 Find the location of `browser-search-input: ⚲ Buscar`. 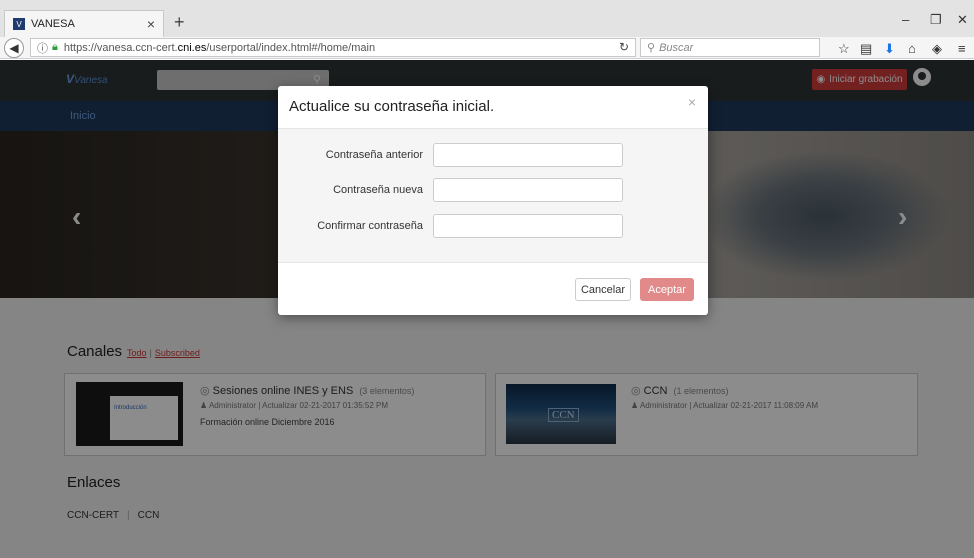

browser-search-input: ⚲ Buscar is located at coordinates (730, 47).